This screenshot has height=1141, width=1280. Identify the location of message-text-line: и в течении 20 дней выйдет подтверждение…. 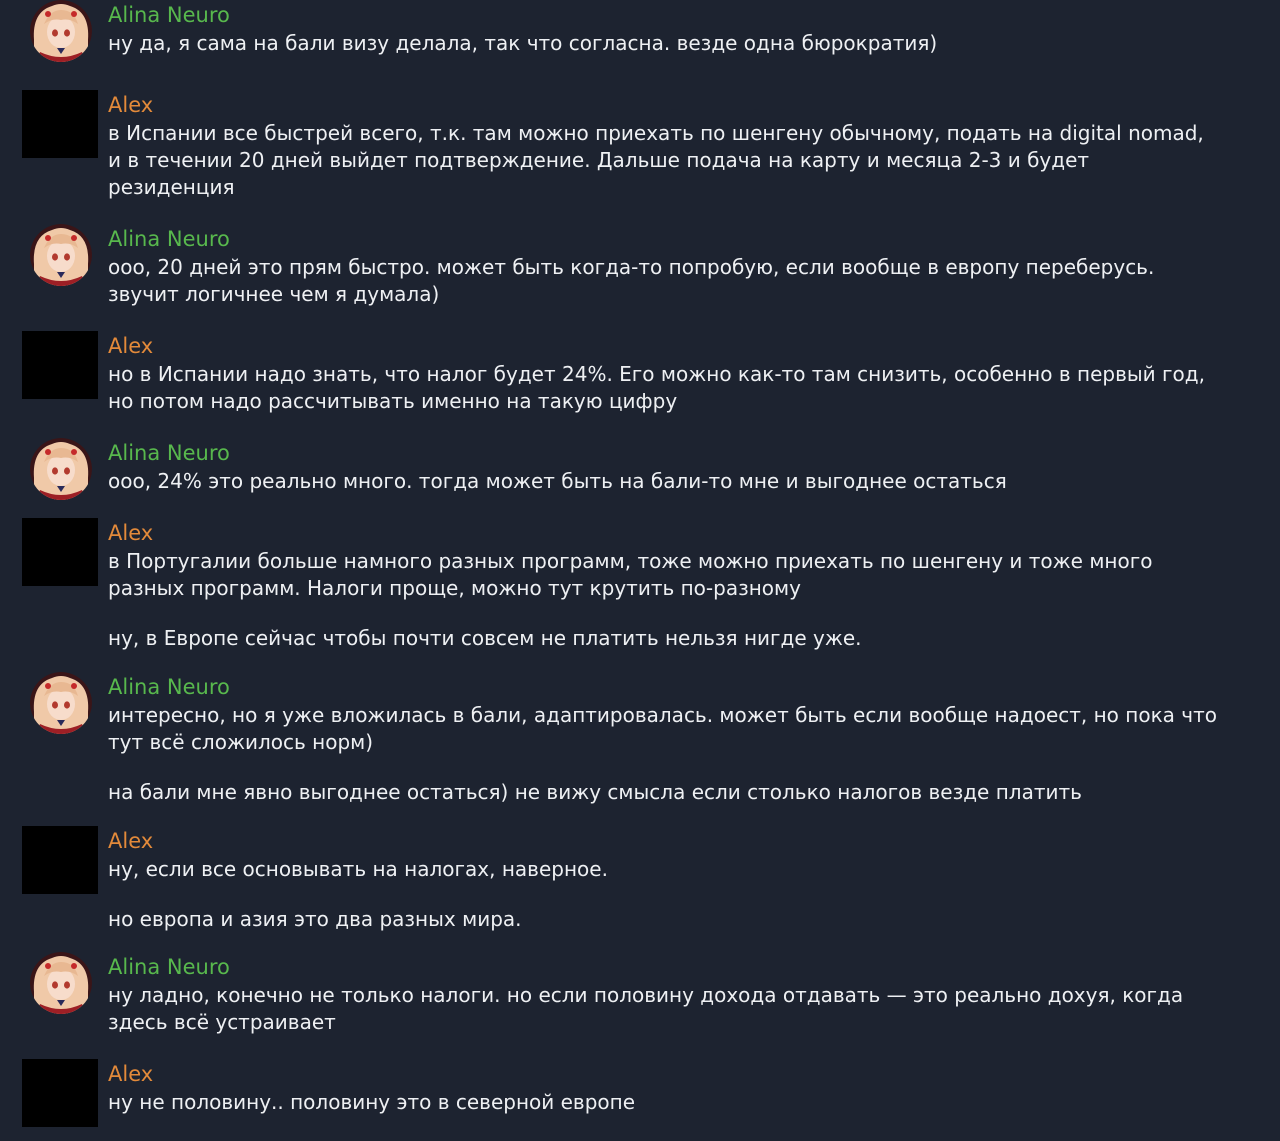
(599, 160).